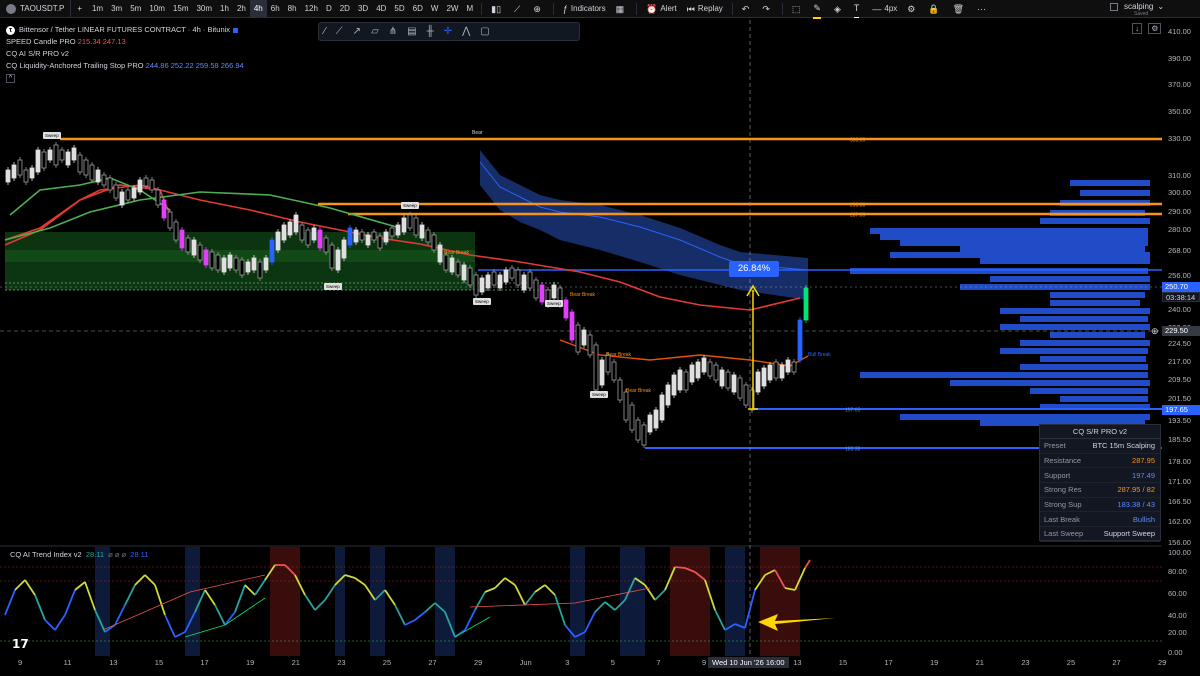 The height and width of the screenshot is (676, 1200). I want to click on countdown-label: 03:38:14, so click(1181, 297).